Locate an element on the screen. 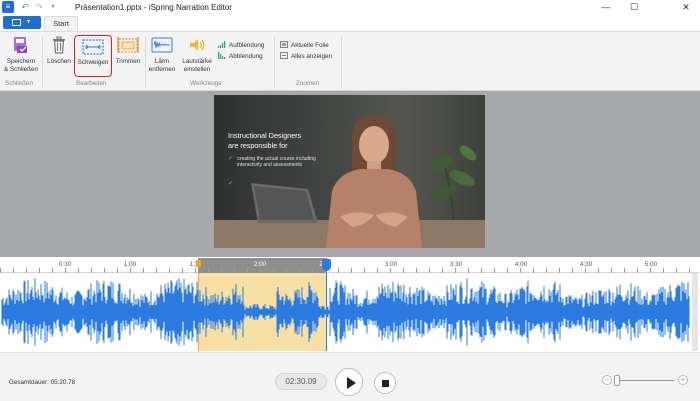  volume-button: Lautstärke einstellen is located at coordinates (197, 57).